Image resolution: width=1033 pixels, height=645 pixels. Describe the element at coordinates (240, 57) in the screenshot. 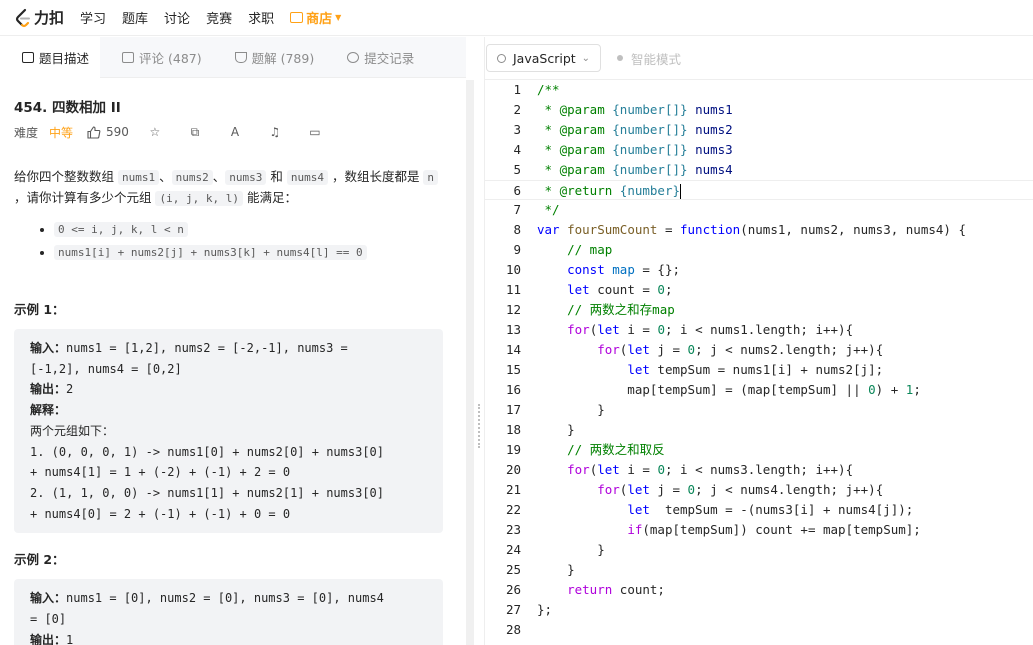

I see `flask-icon` at that location.